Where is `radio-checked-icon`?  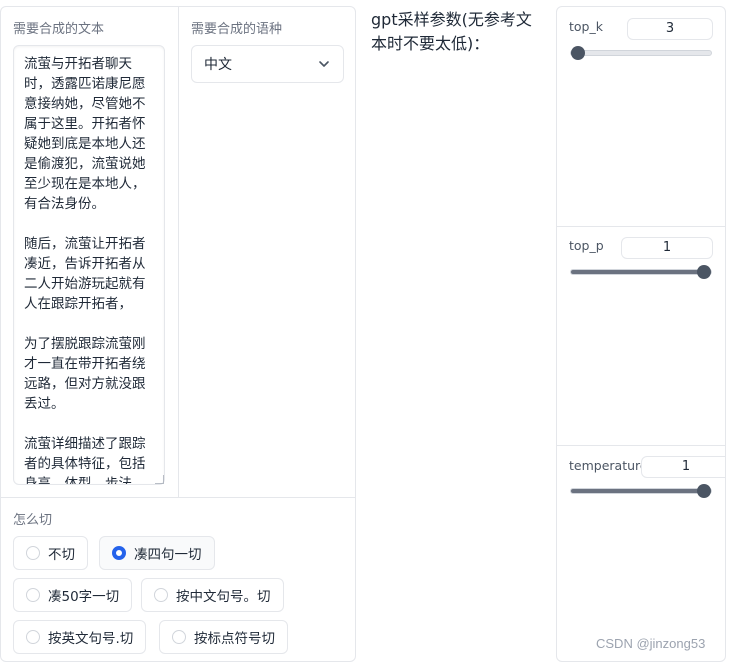
radio-checked-icon is located at coordinates (119, 553).